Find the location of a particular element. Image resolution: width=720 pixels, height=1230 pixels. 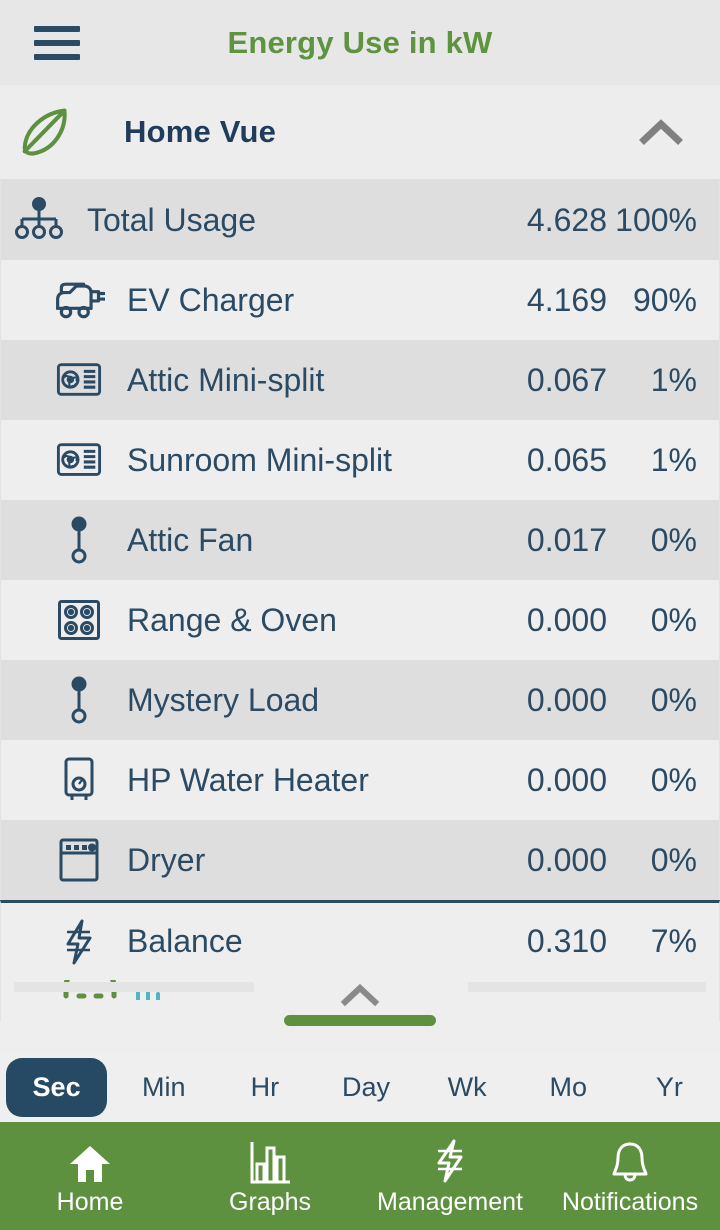

device-name: Home Vue is located at coordinates (200, 131).